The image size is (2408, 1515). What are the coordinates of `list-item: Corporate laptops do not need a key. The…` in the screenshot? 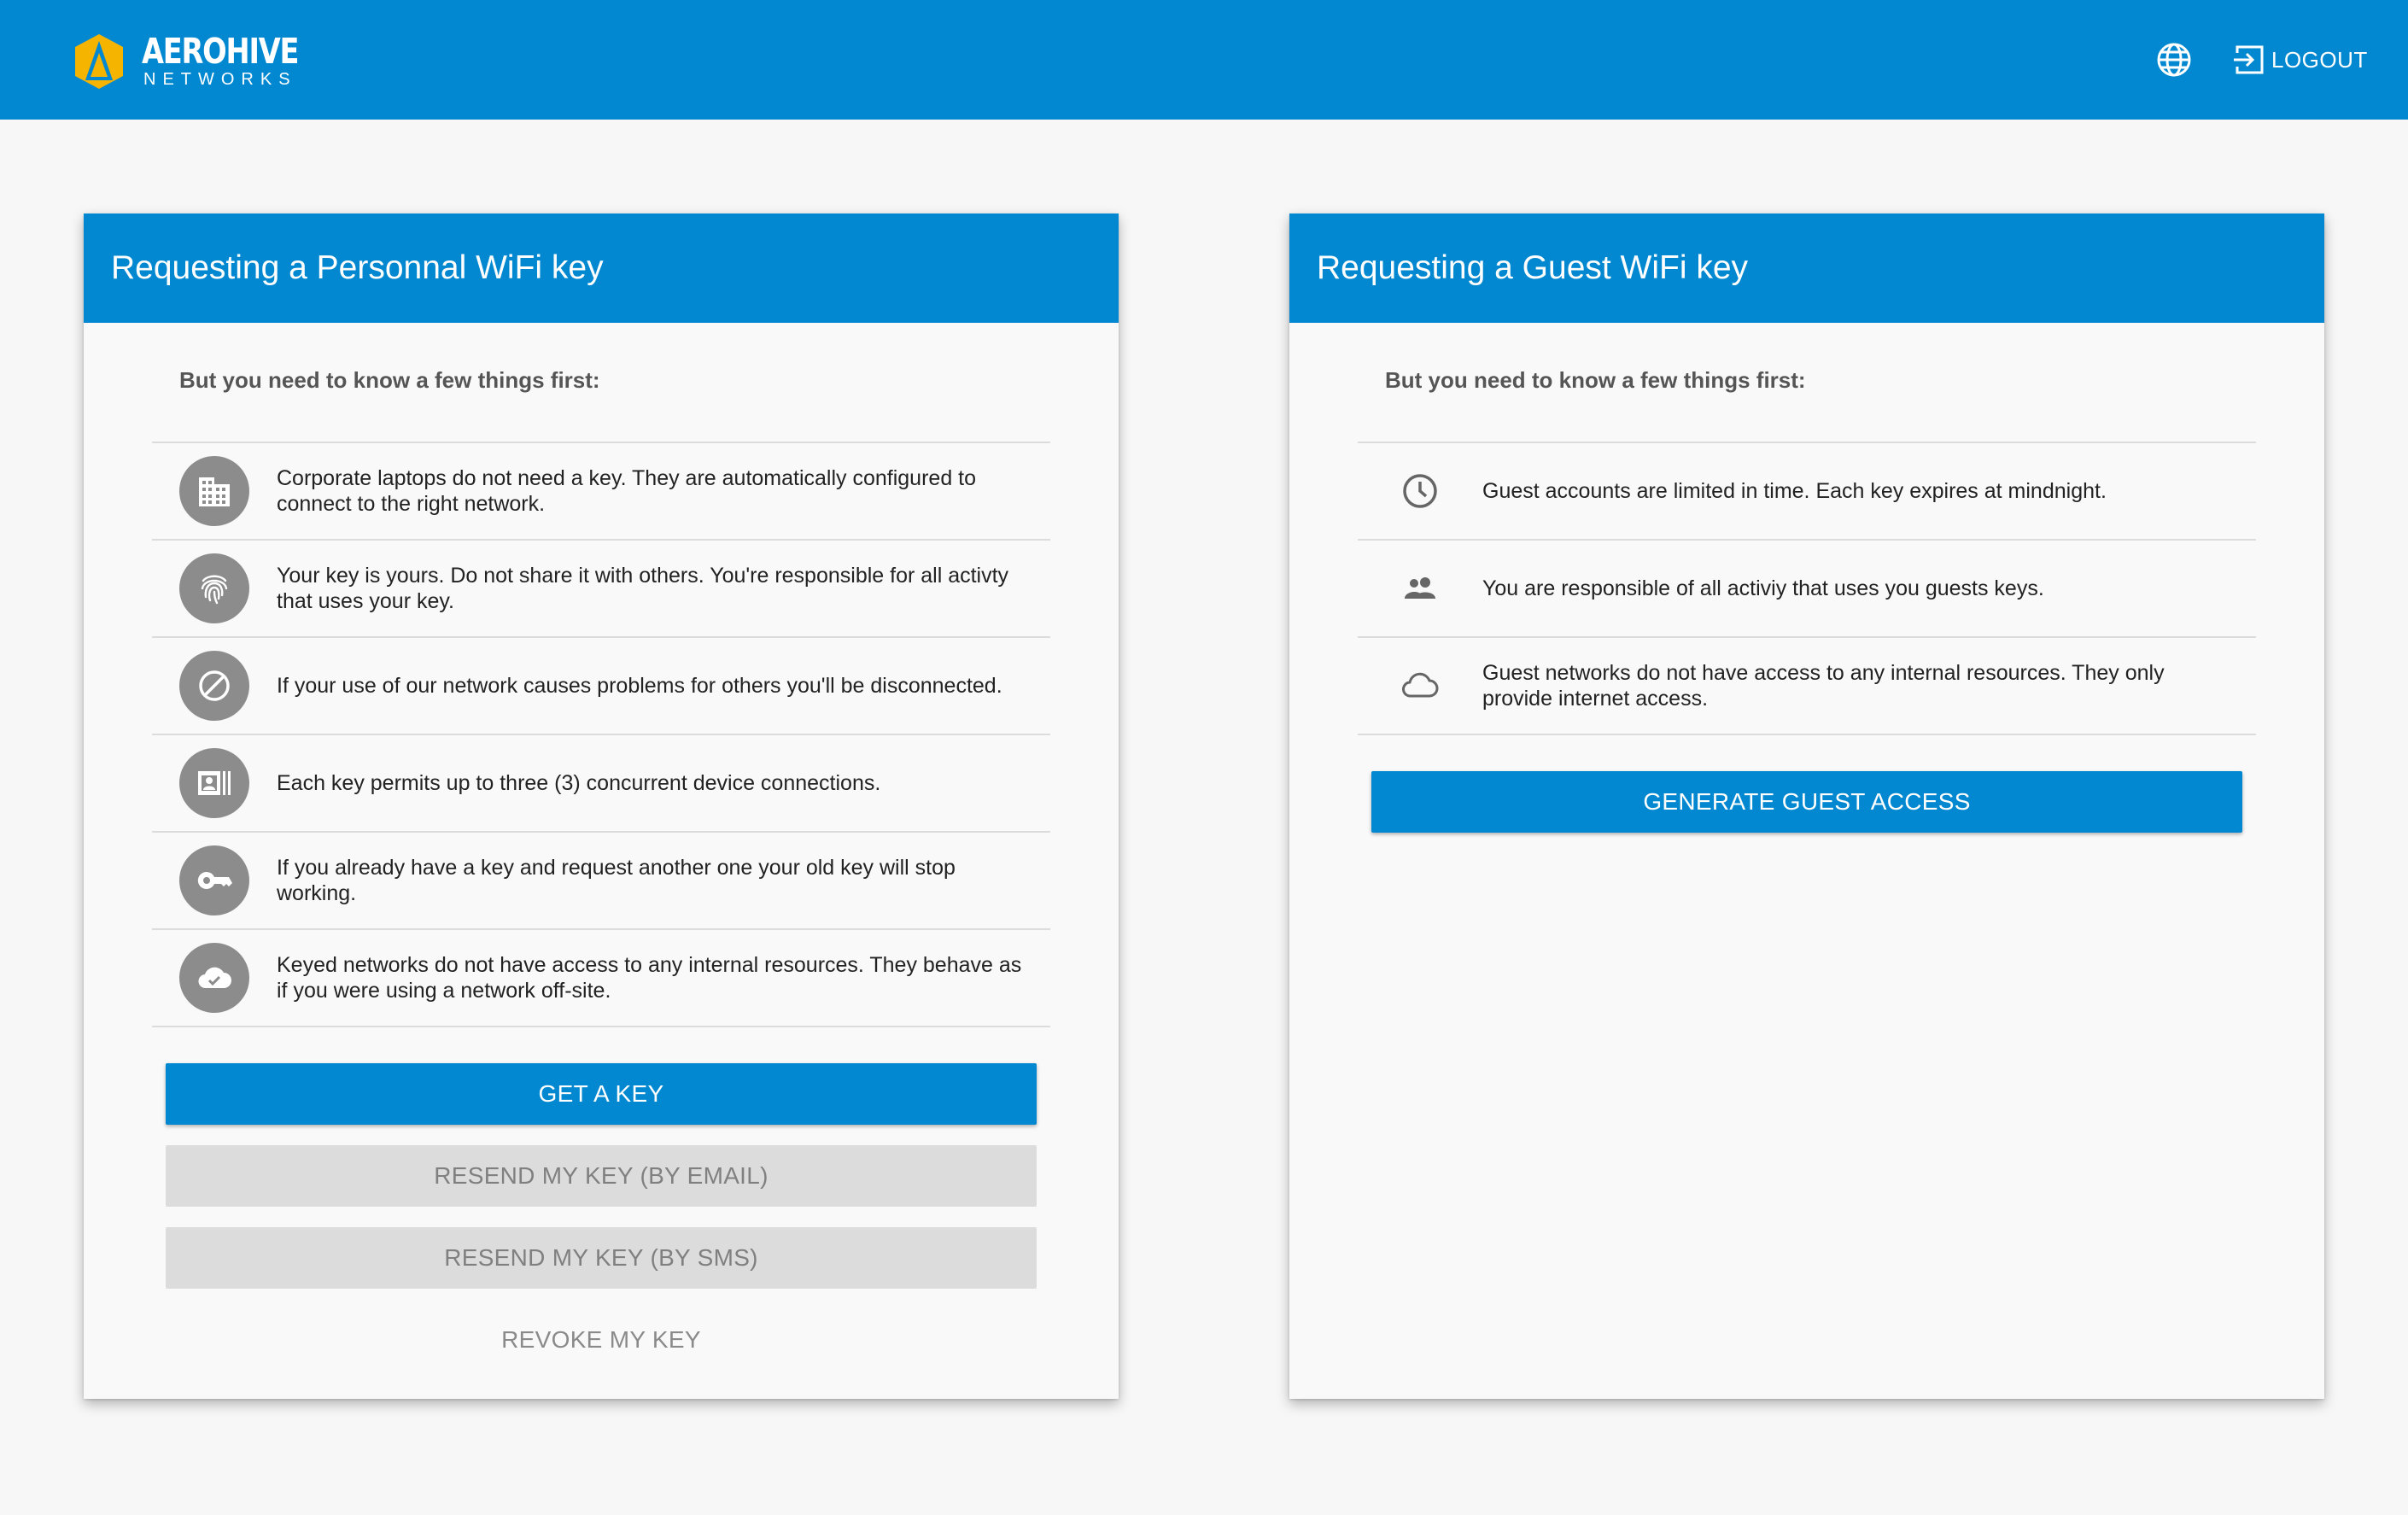 It's located at (601, 492).